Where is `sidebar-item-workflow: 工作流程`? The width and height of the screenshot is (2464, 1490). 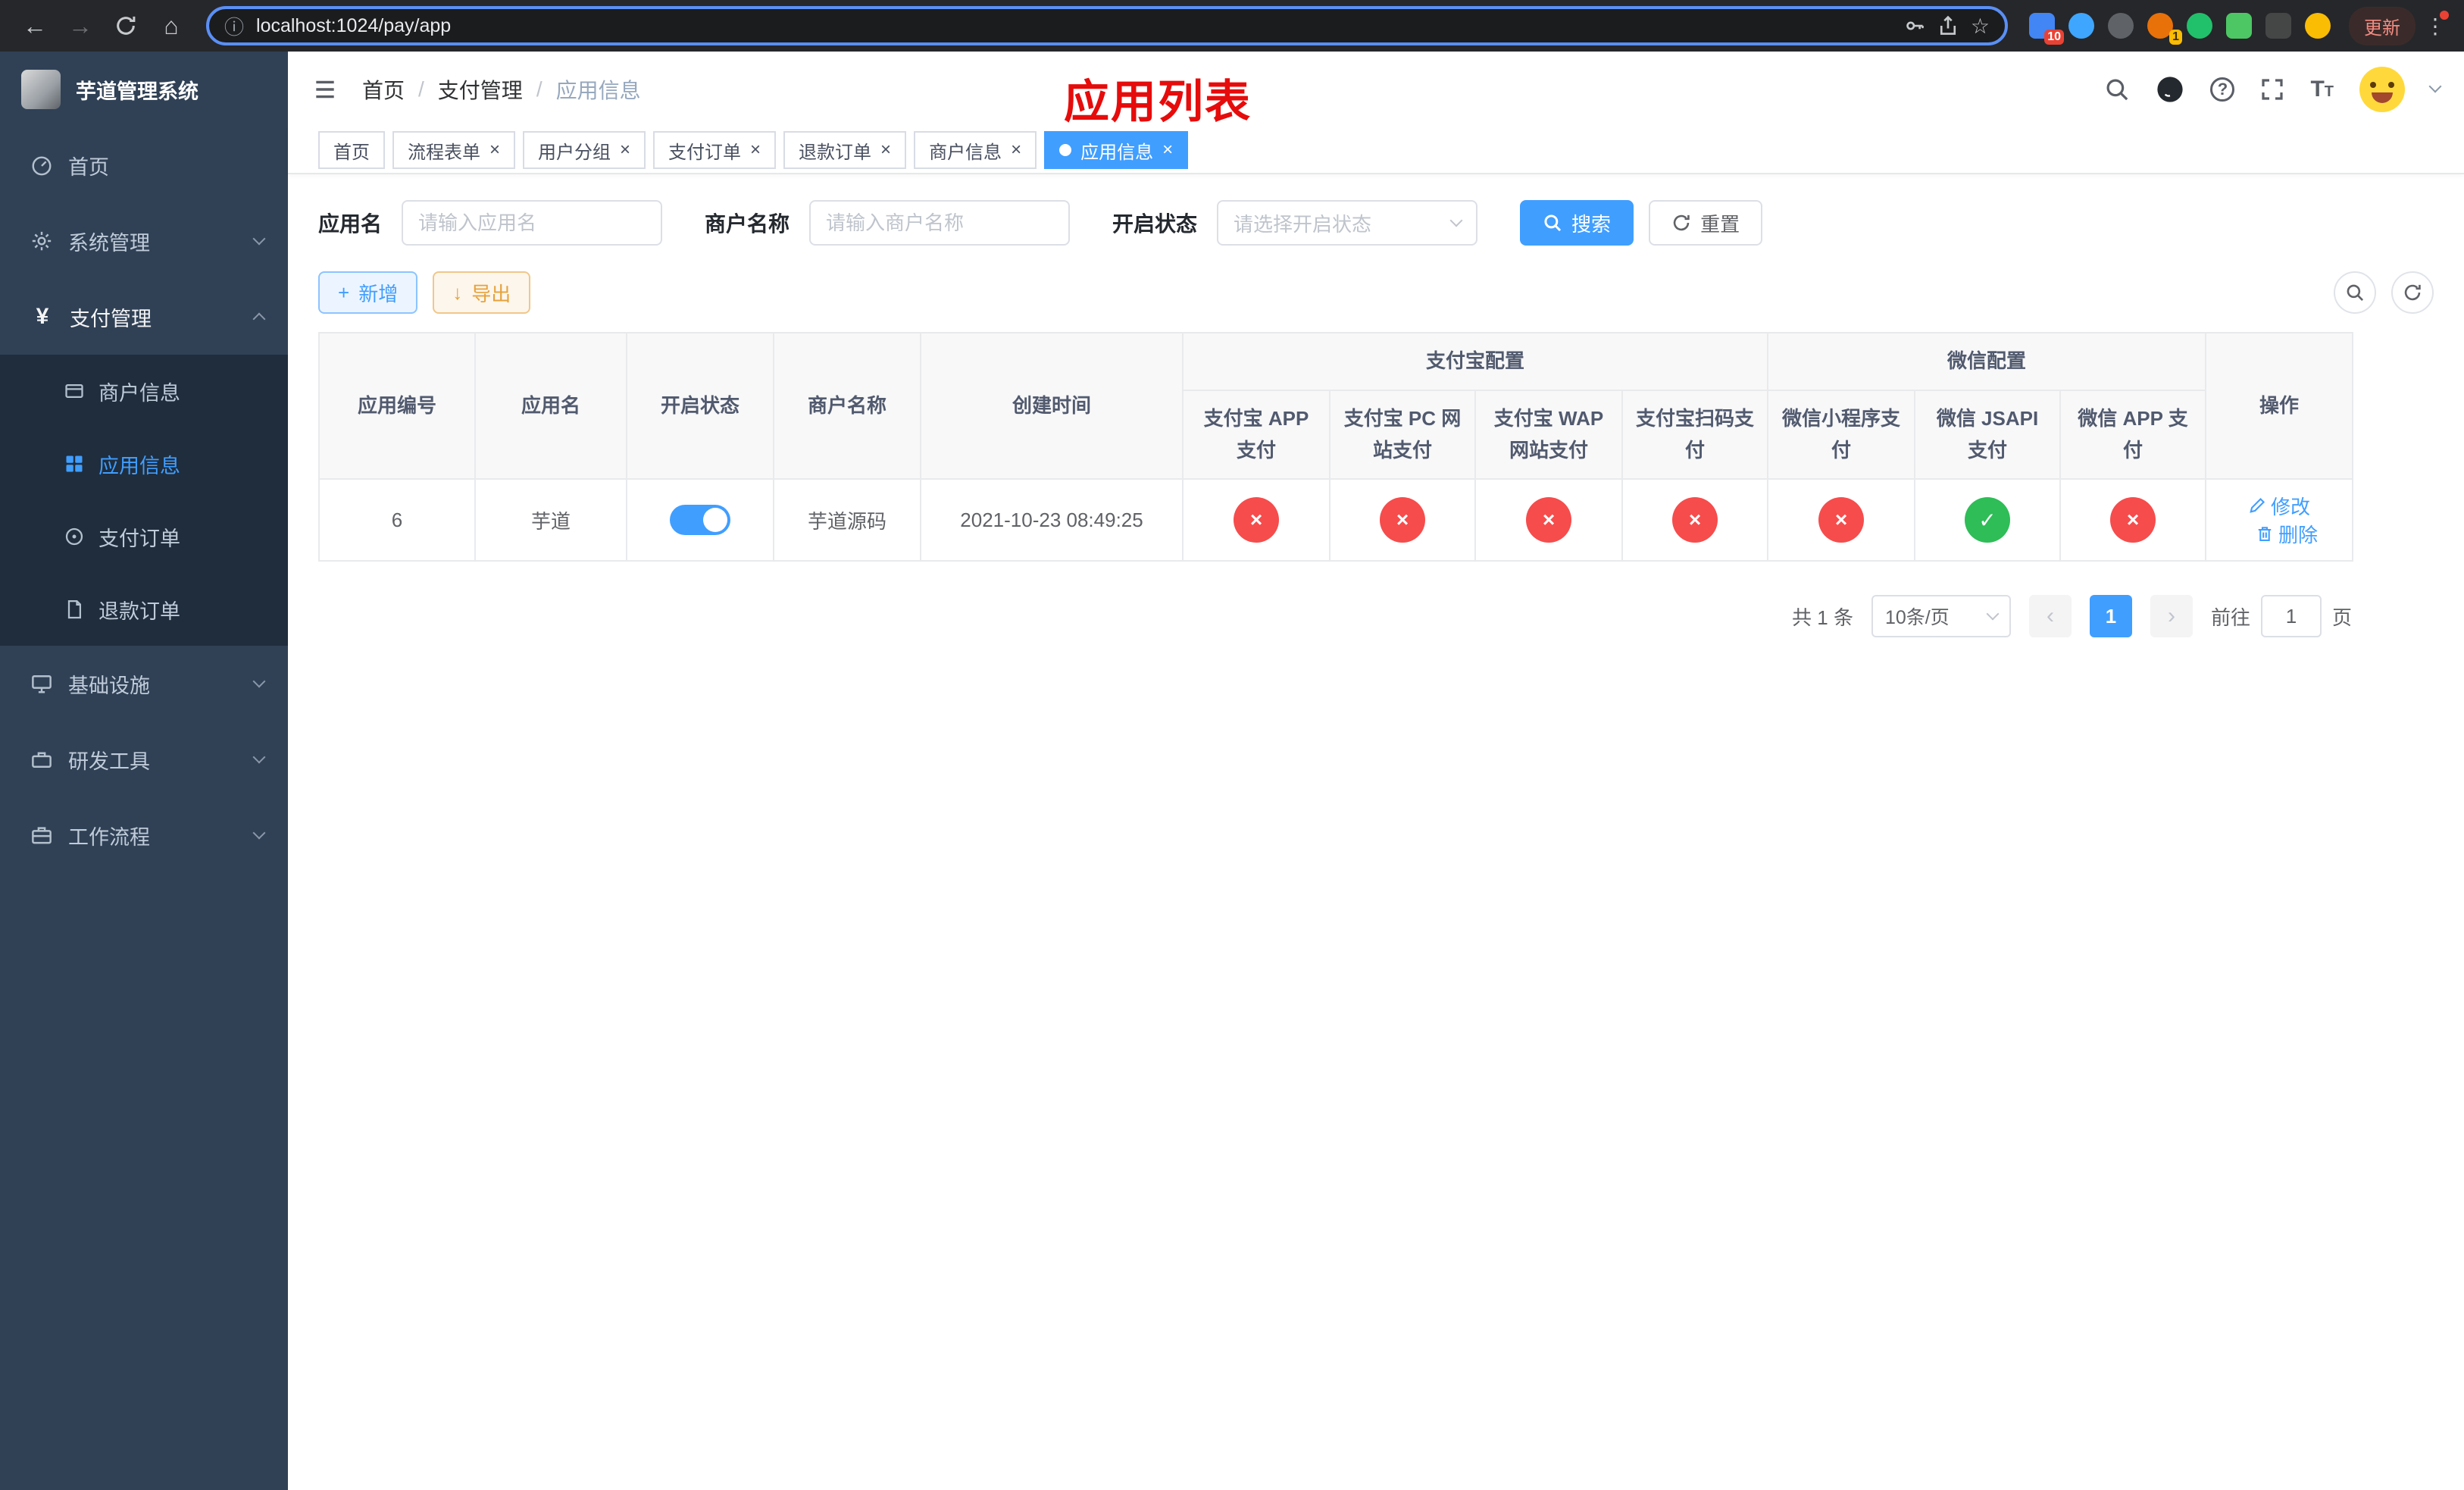
sidebar-item-workflow: 工作流程 is located at coordinates (144, 835).